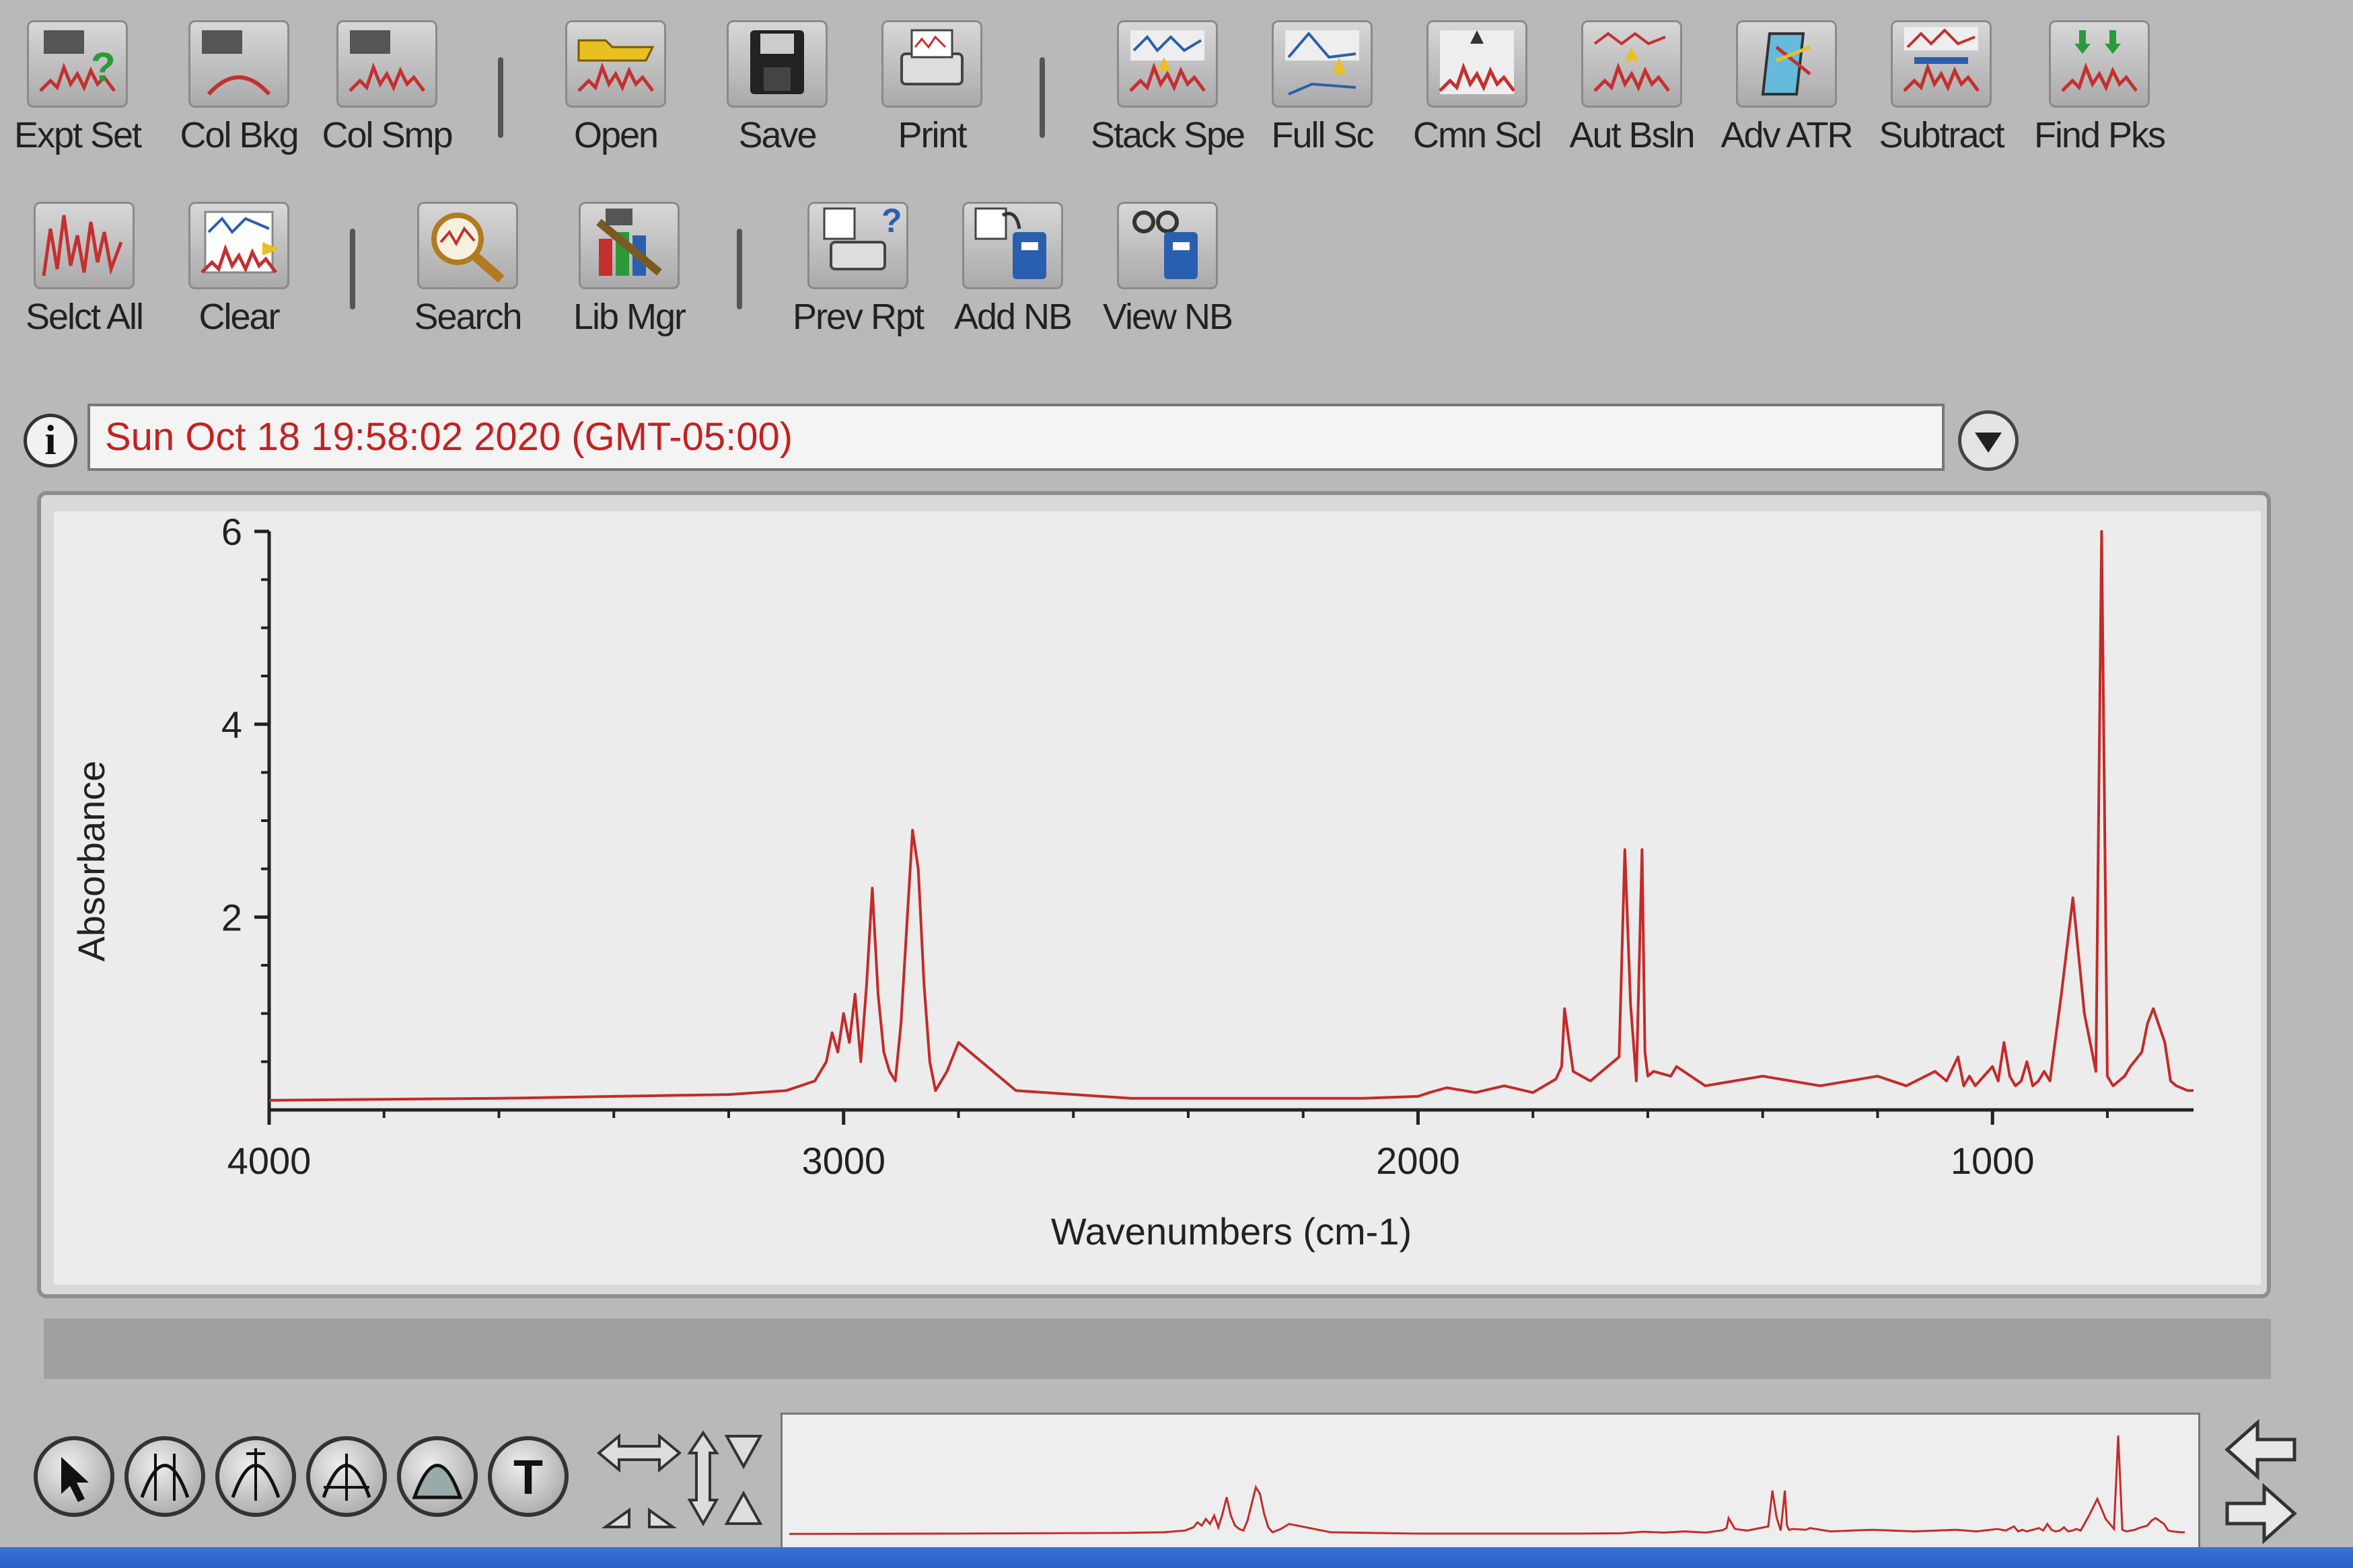  I want to click on svg-text: T, so click(528, 1478).